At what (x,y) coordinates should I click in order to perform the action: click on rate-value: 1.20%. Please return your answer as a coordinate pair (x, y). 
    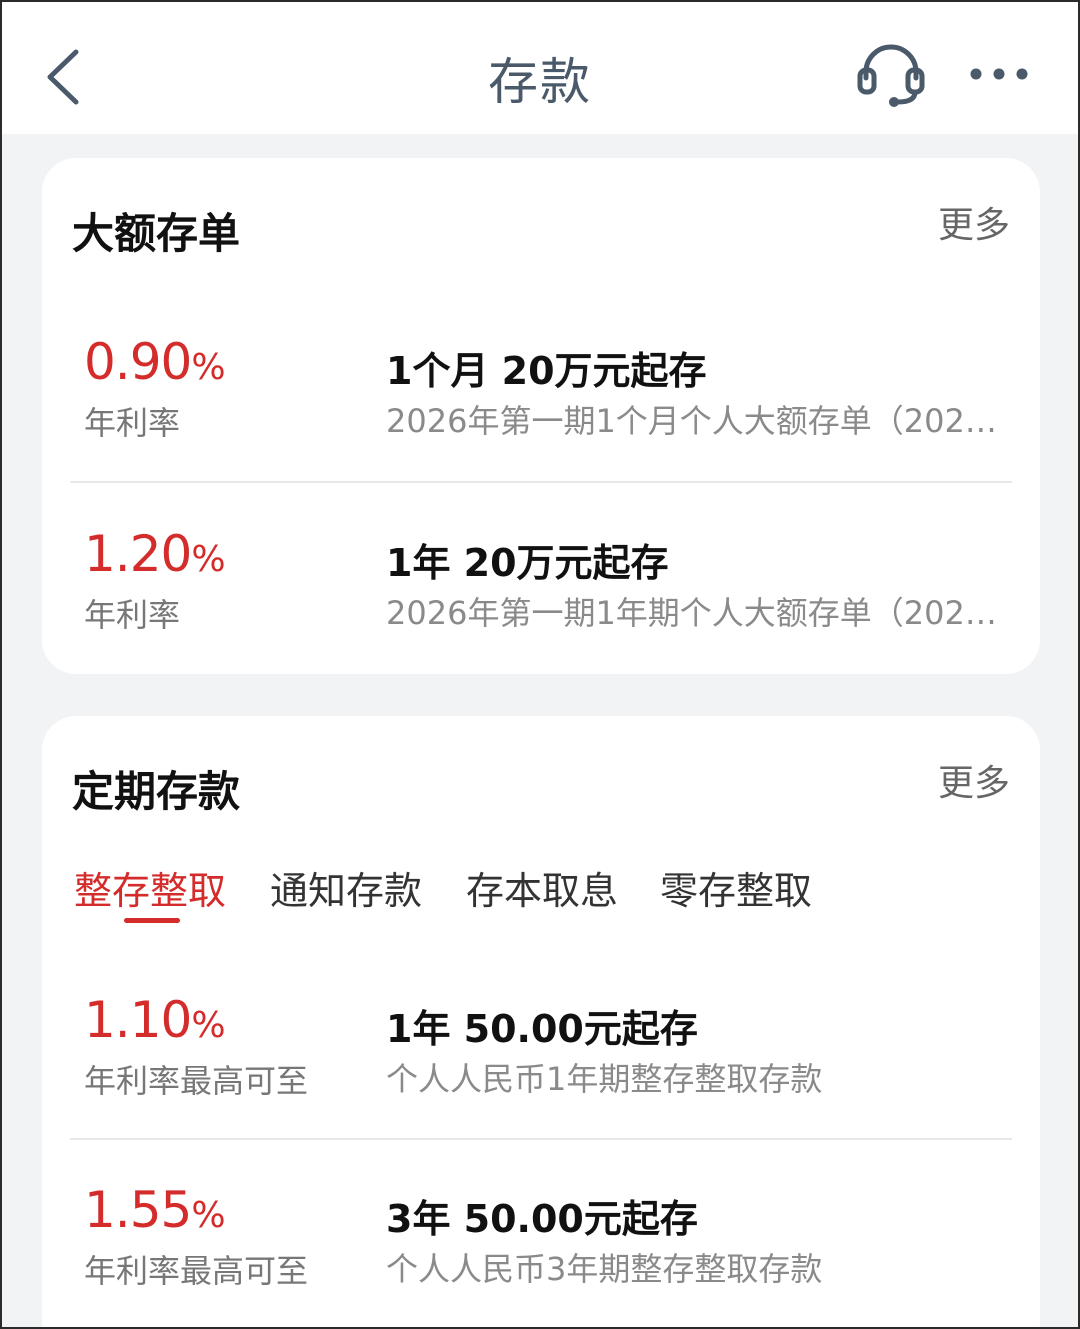
    Looking at the image, I should click on (155, 554).